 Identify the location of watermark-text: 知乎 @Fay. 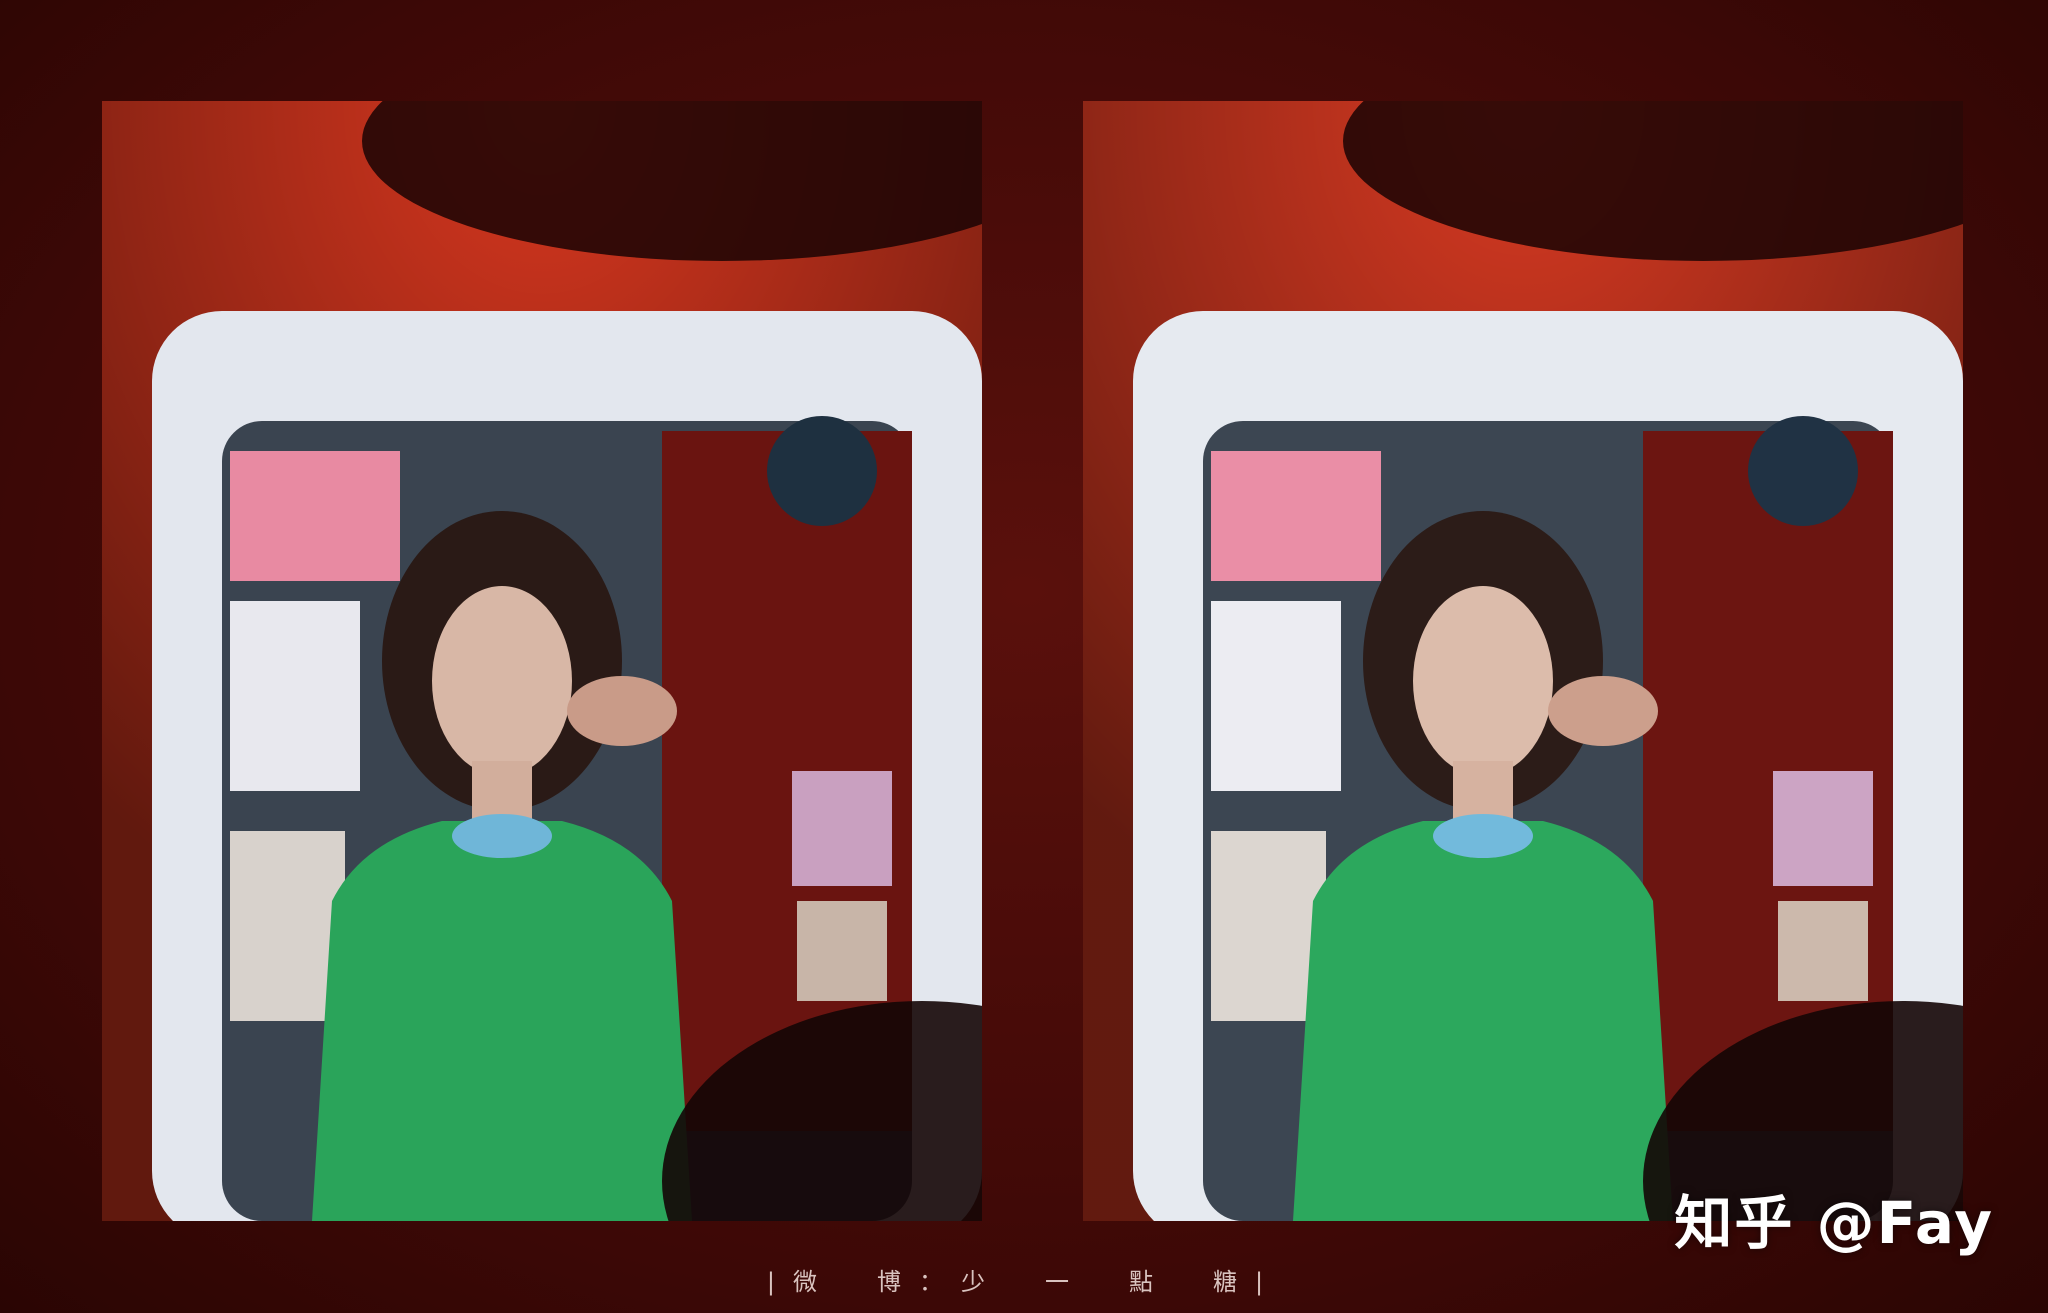
(1834, 1223).